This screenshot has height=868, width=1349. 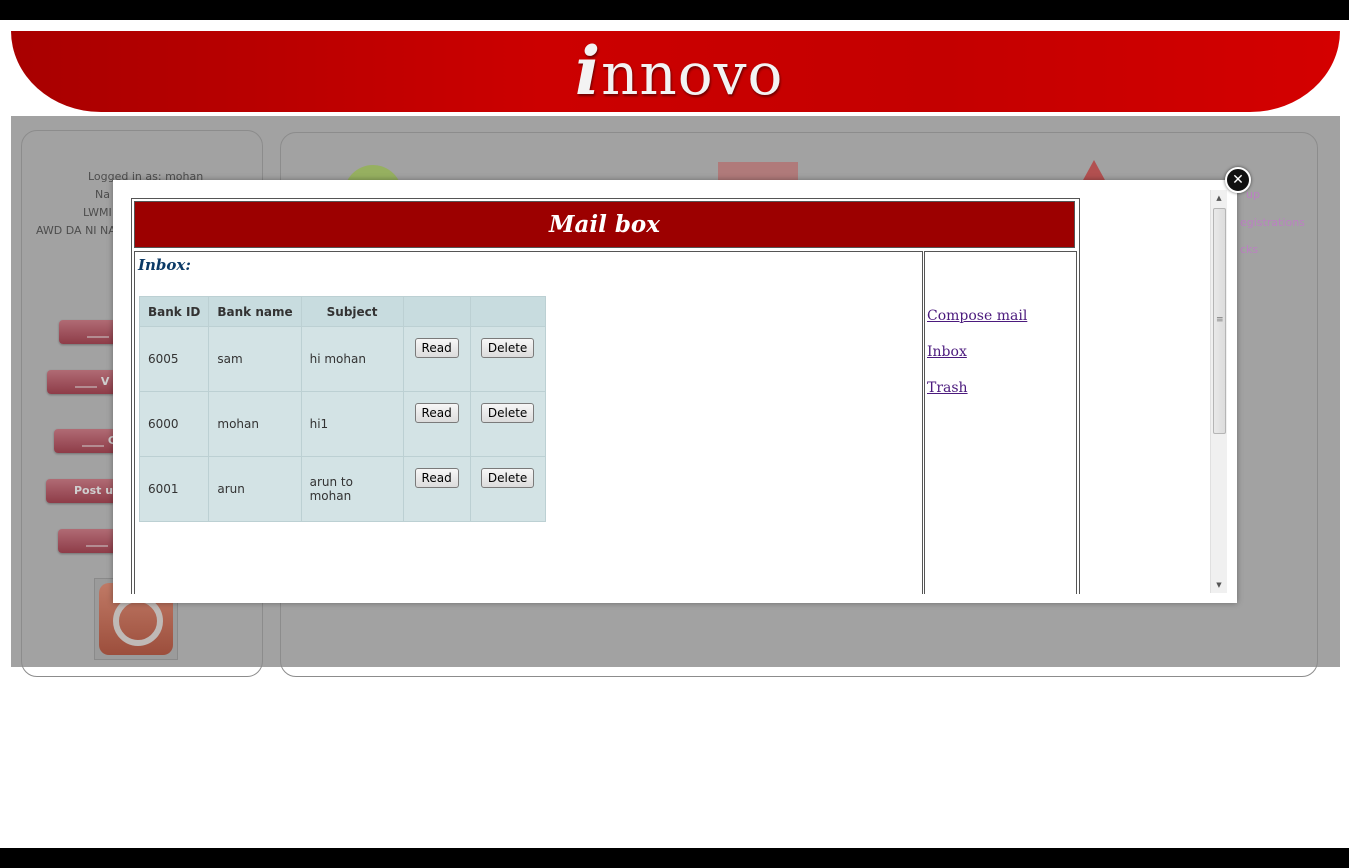 I want to click on modal-vertical-scrollbar: ▲ ≡ ▼, so click(x=1218, y=391).